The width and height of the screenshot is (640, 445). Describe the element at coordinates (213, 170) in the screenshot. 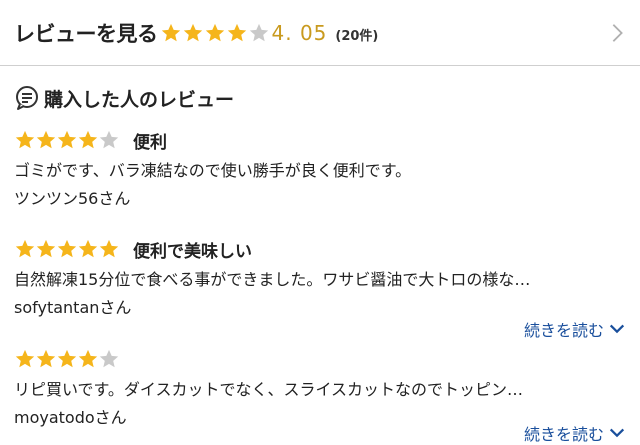

I see `review-body: ゴミがです、バラ凍結なので使い勝手が良く便利です。` at that location.